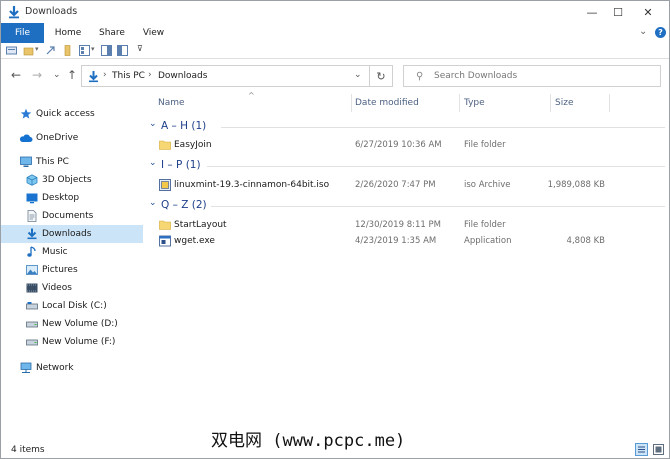 This screenshot has width=670, height=459. I want to click on document-icon, so click(32, 216).